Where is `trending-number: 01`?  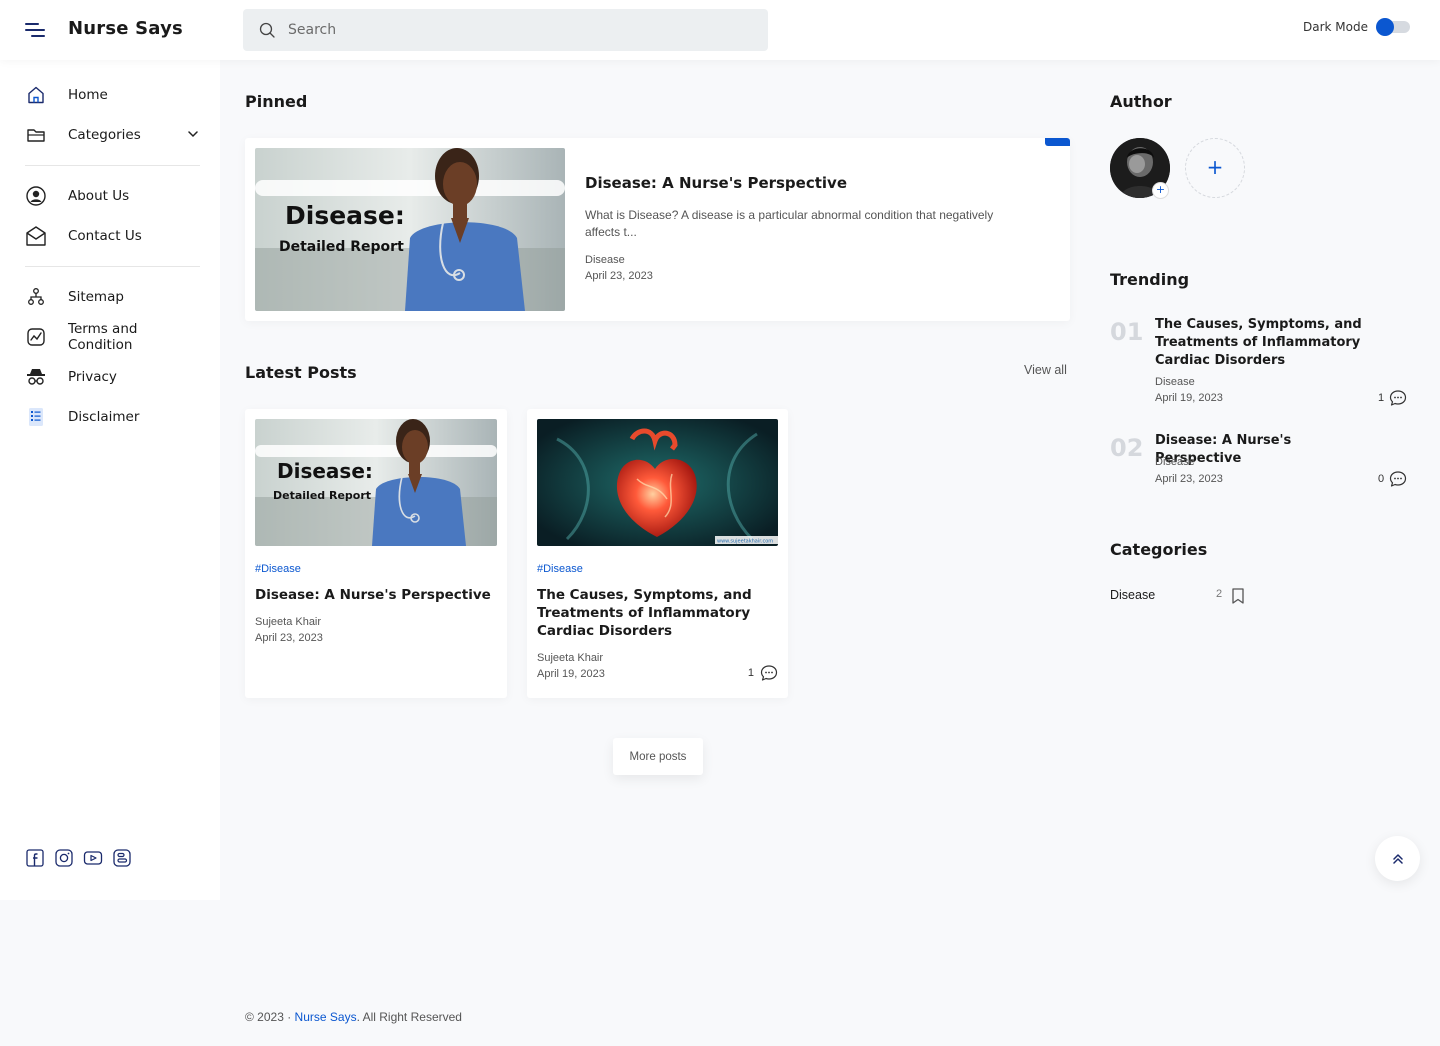 trending-number: 01 is located at coordinates (1127, 332).